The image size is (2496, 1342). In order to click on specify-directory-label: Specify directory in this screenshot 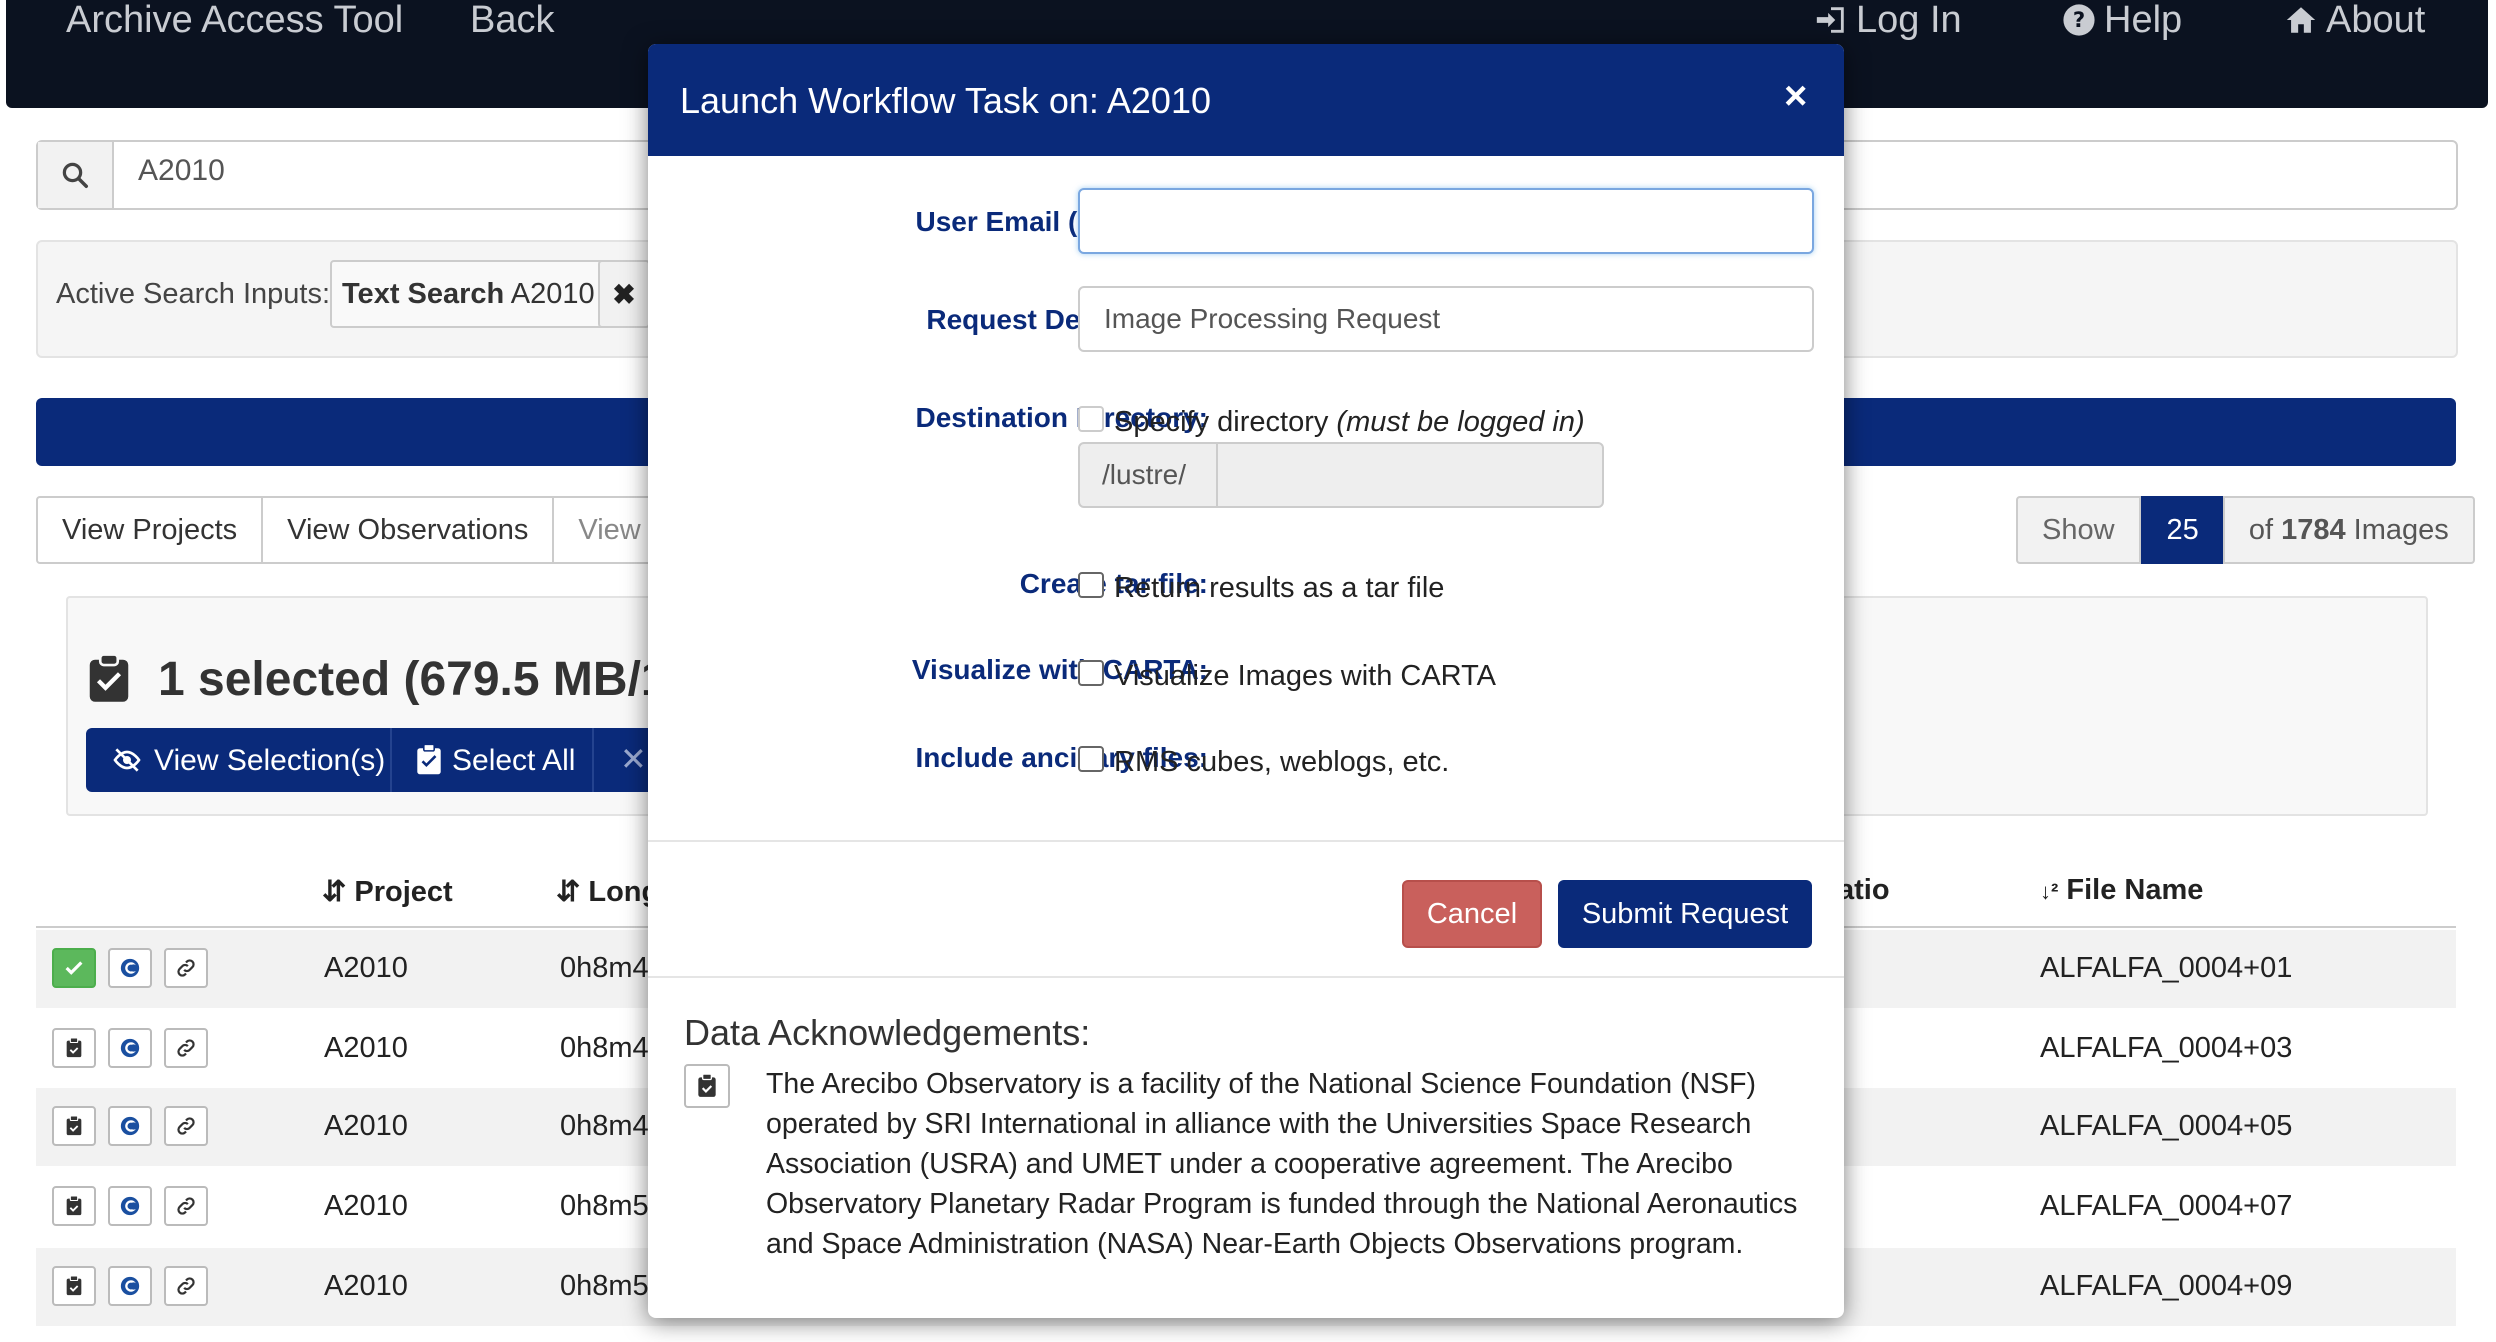, I will do `click(1221, 422)`.